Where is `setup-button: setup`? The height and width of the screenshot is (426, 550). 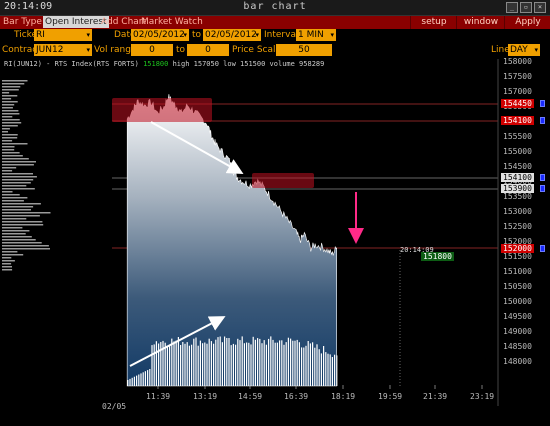 setup-button: setup is located at coordinates (433, 22).